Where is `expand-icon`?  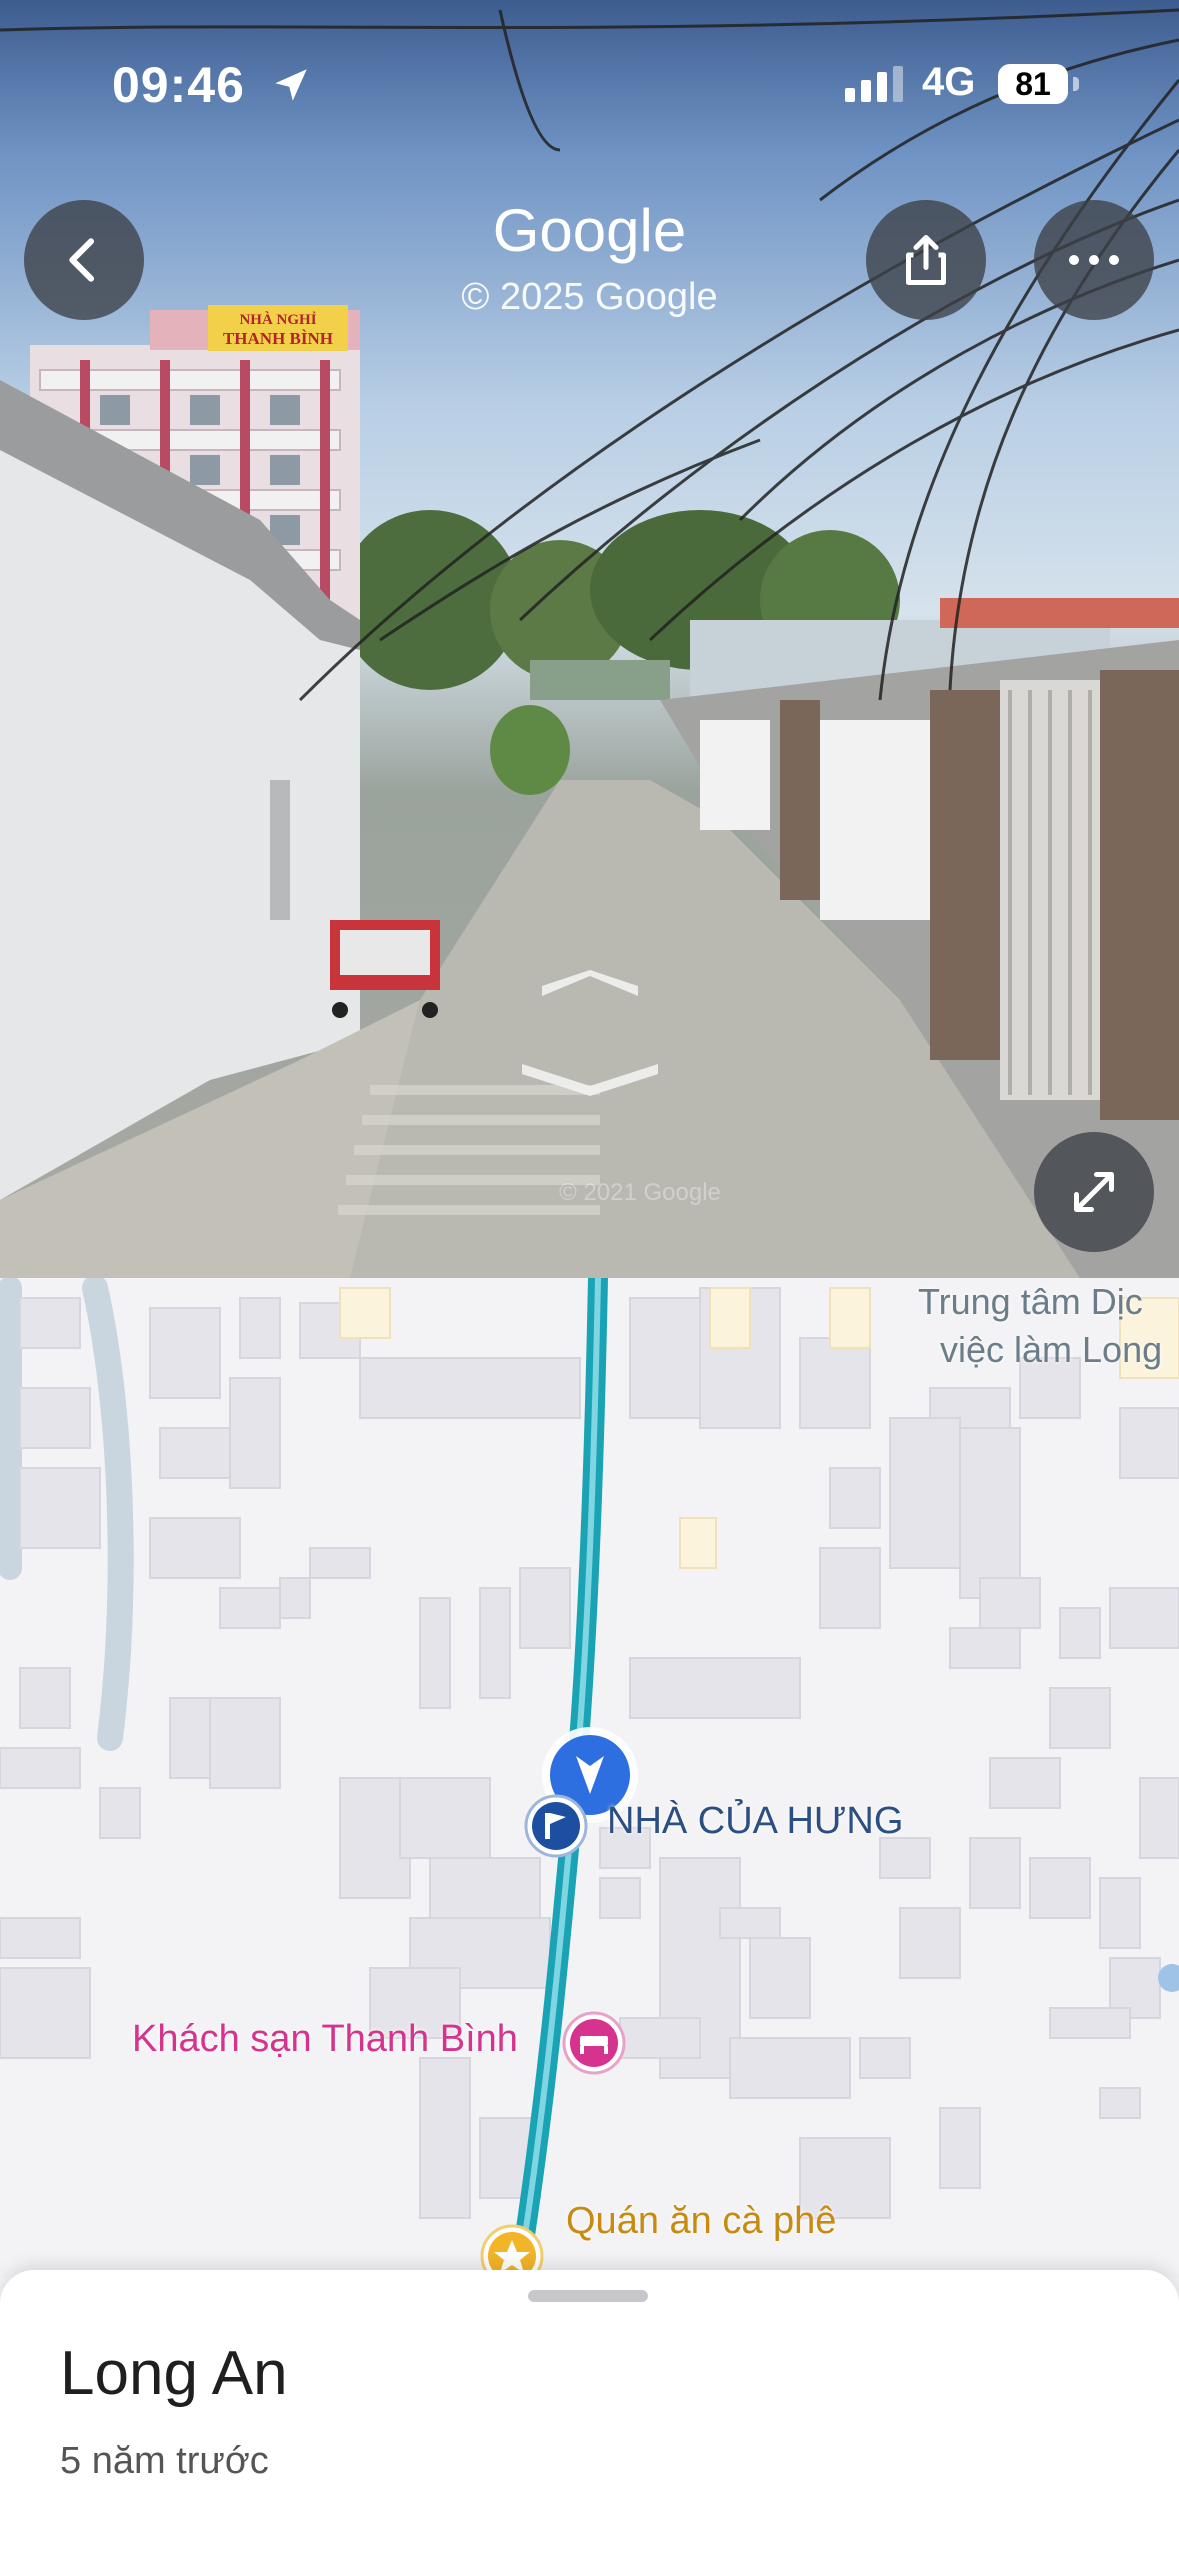 expand-icon is located at coordinates (1094, 1192).